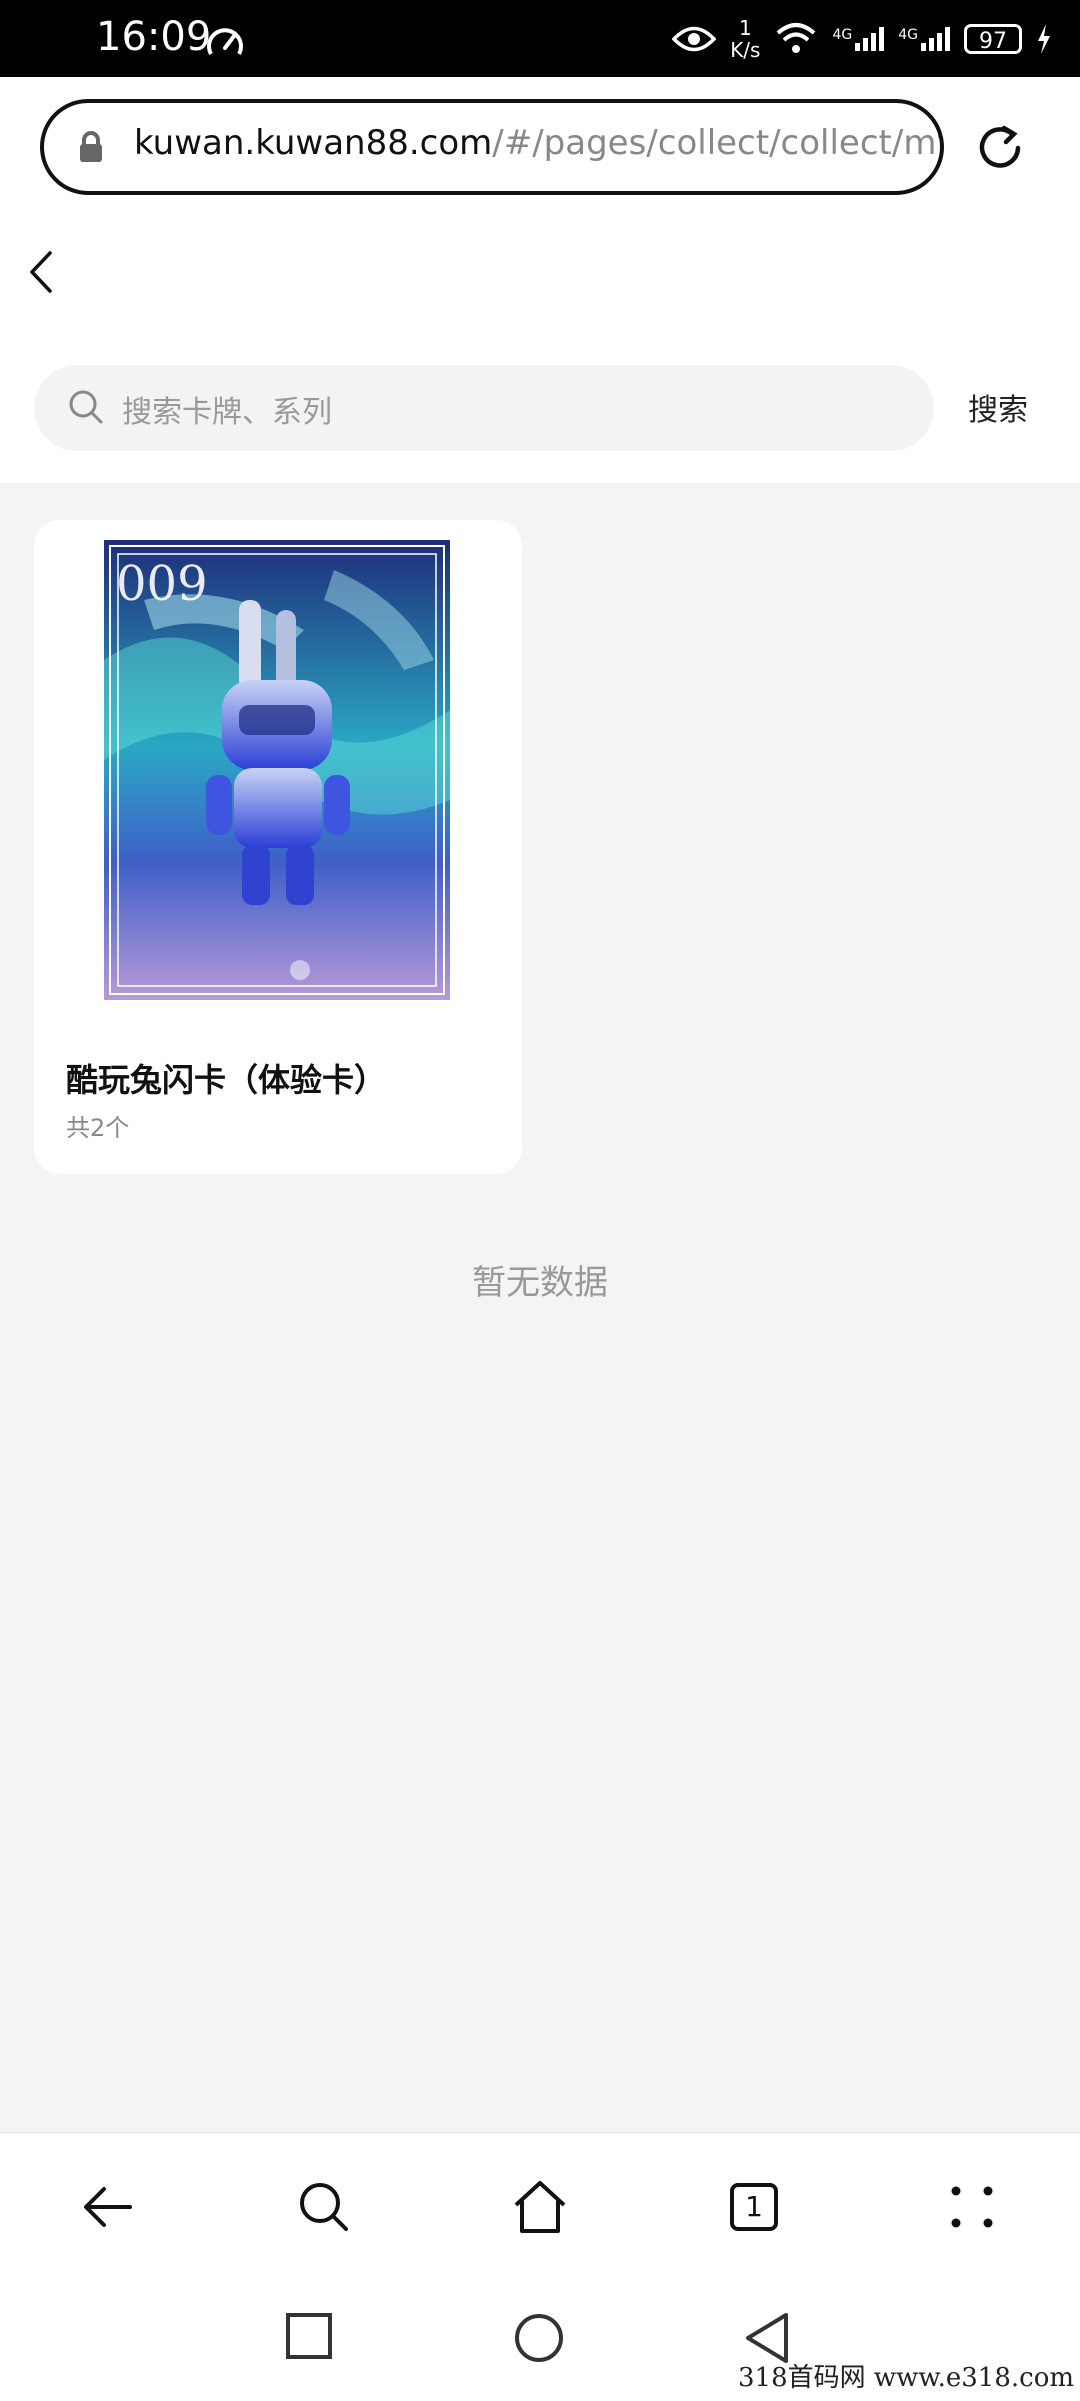  I want to click on empty-state-text: 暂无数据, so click(540, 1283).